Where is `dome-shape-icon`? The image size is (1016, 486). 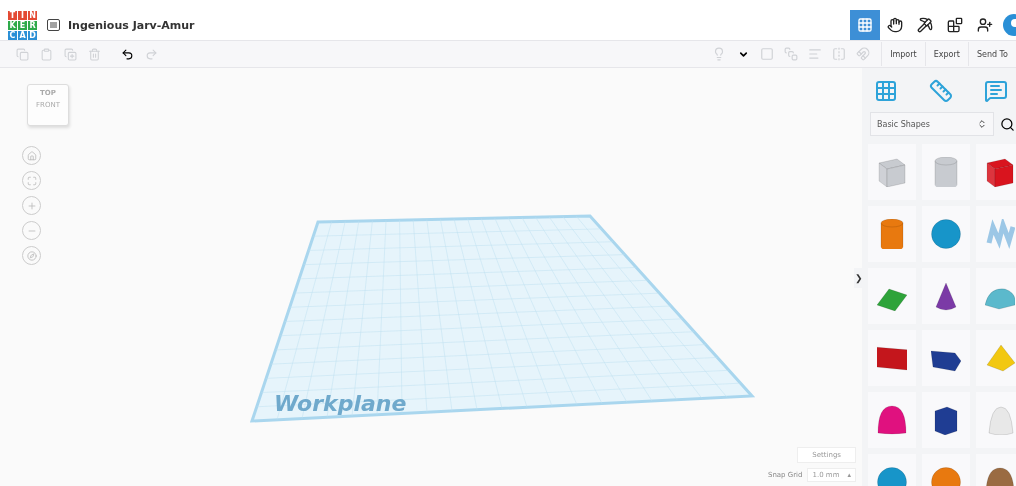
dome-shape-icon is located at coordinates (892, 420).